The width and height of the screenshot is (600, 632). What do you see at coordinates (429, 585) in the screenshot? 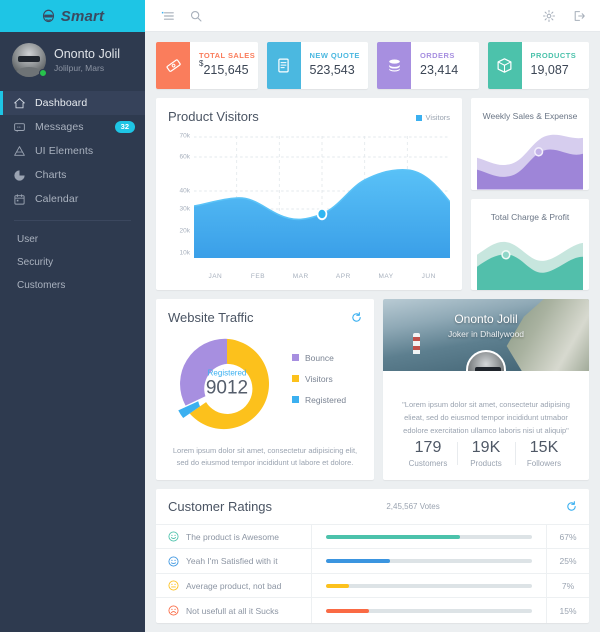
I see `progress-track` at bounding box center [429, 585].